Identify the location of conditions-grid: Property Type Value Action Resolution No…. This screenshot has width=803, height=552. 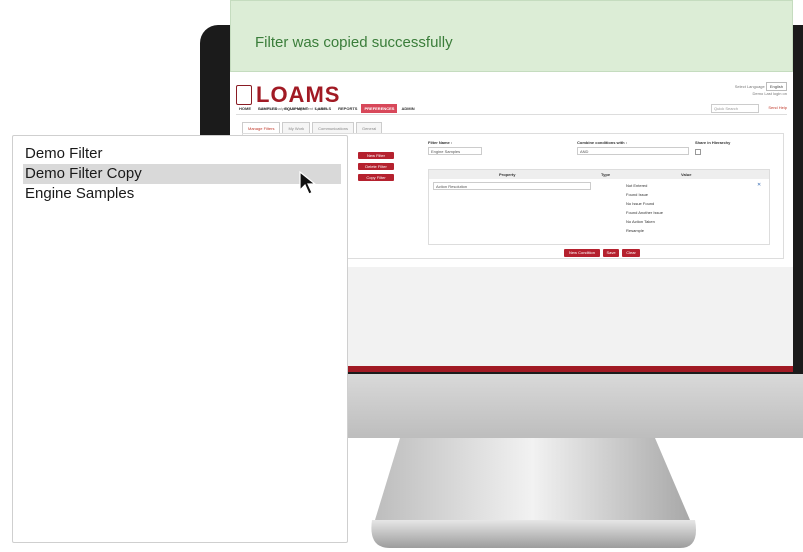
(599, 207).